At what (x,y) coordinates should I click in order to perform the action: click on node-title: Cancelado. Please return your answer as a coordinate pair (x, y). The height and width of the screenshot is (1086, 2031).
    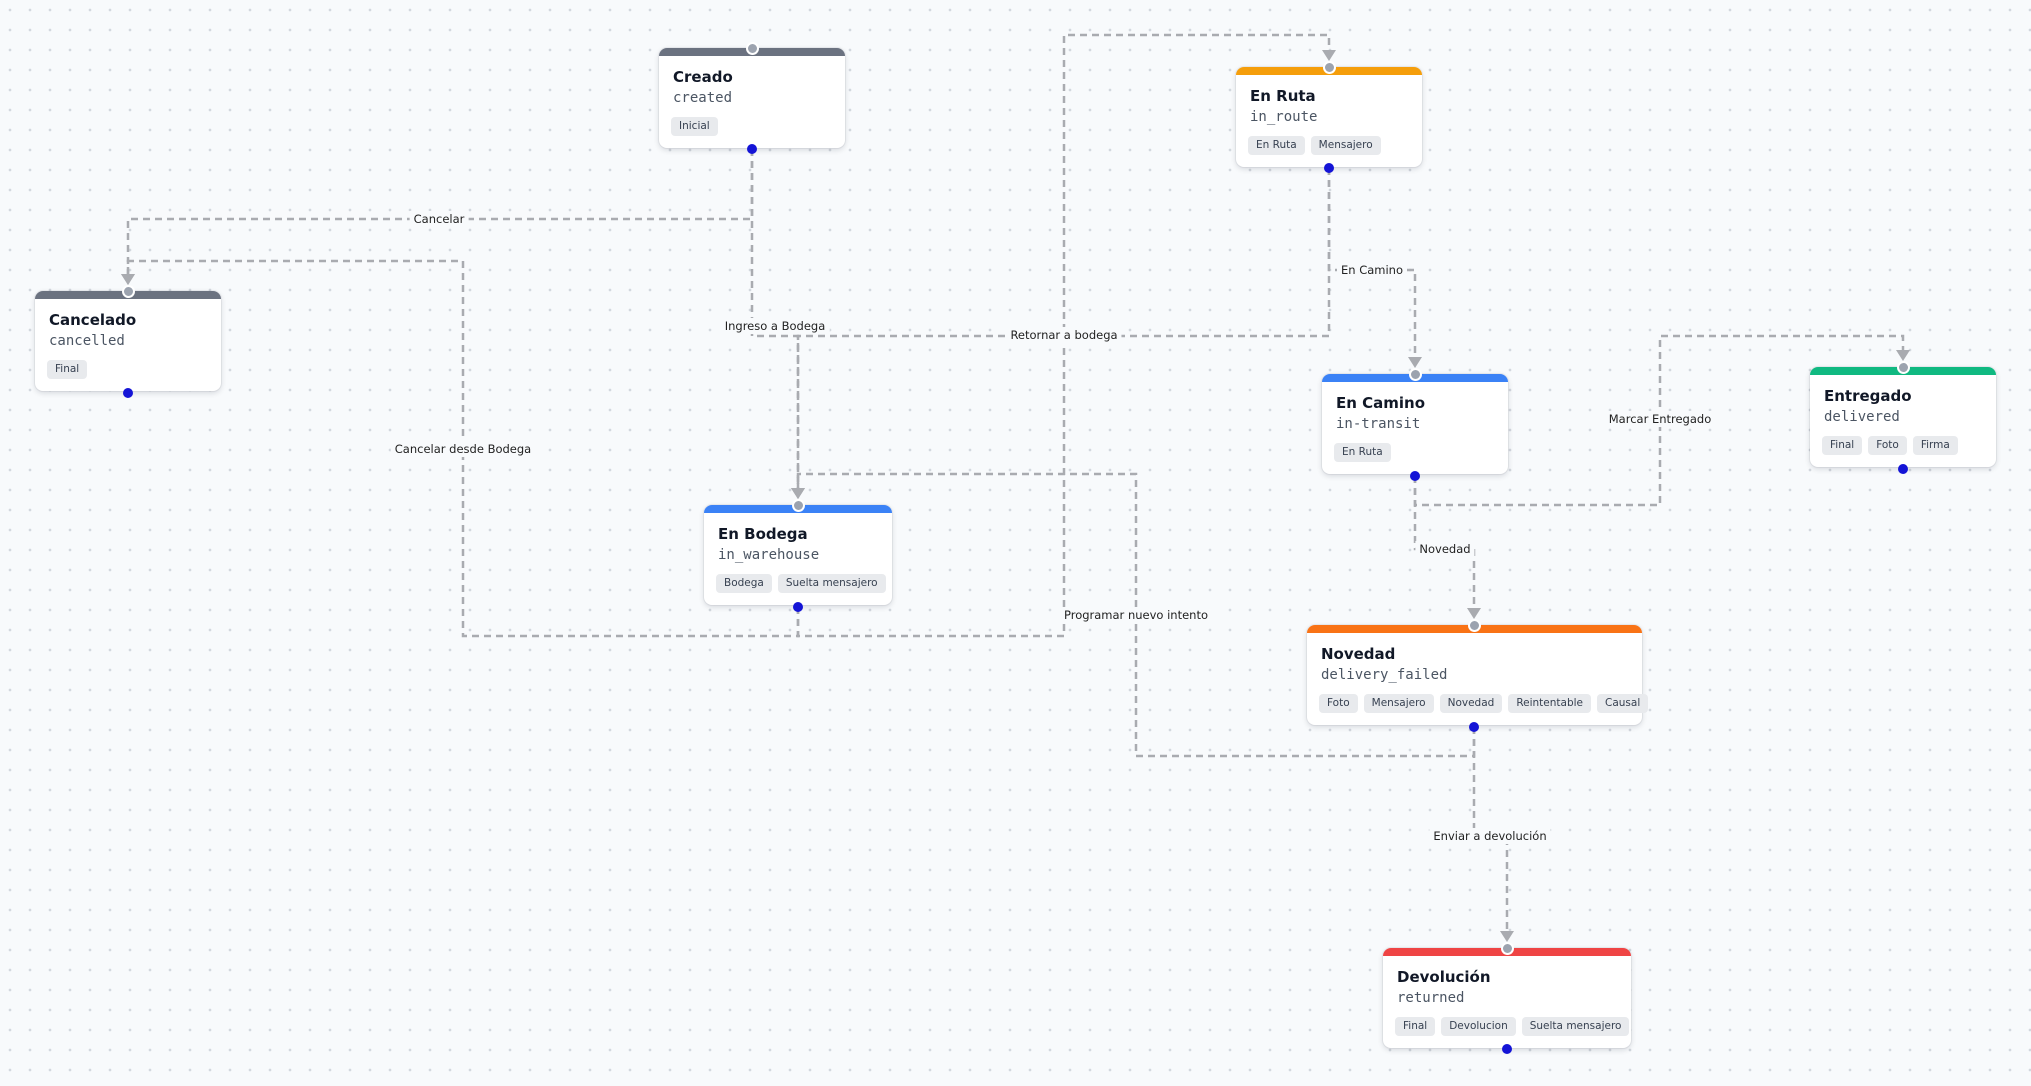
    Looking at the image, I should click on (93, 320).